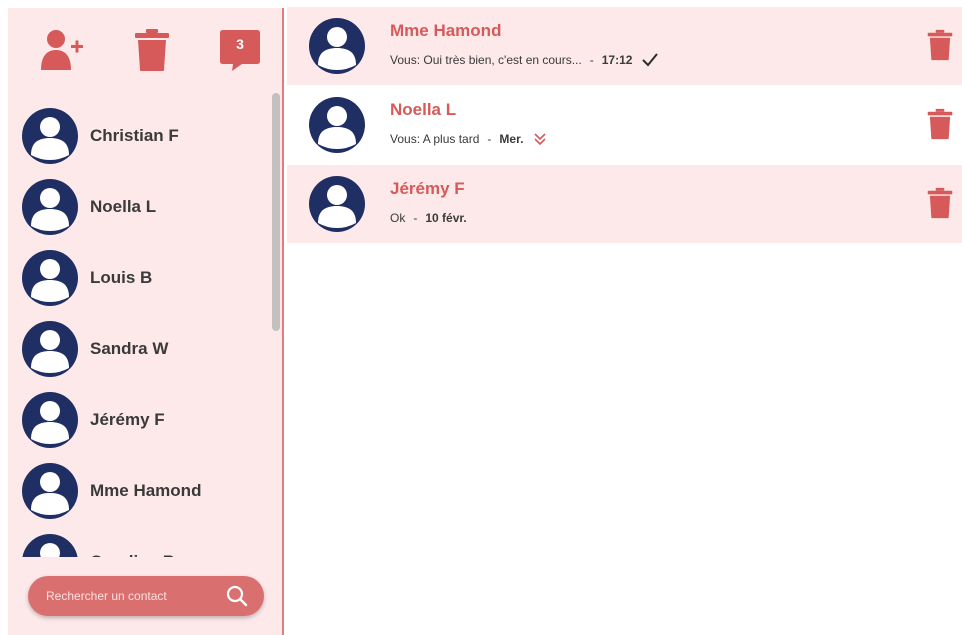 Image resolution: width=962 pixels, height=635 pixels. I want to click on last-message: Ok, so click(398, 218).